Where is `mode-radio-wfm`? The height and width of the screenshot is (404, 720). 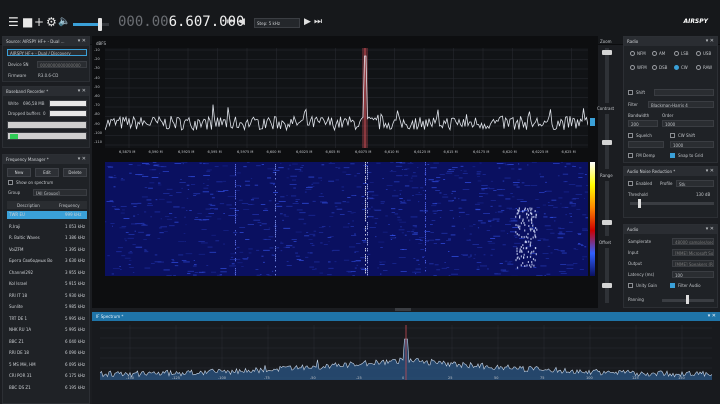
mode-radio-wfm is located at coordinates (632, 67).